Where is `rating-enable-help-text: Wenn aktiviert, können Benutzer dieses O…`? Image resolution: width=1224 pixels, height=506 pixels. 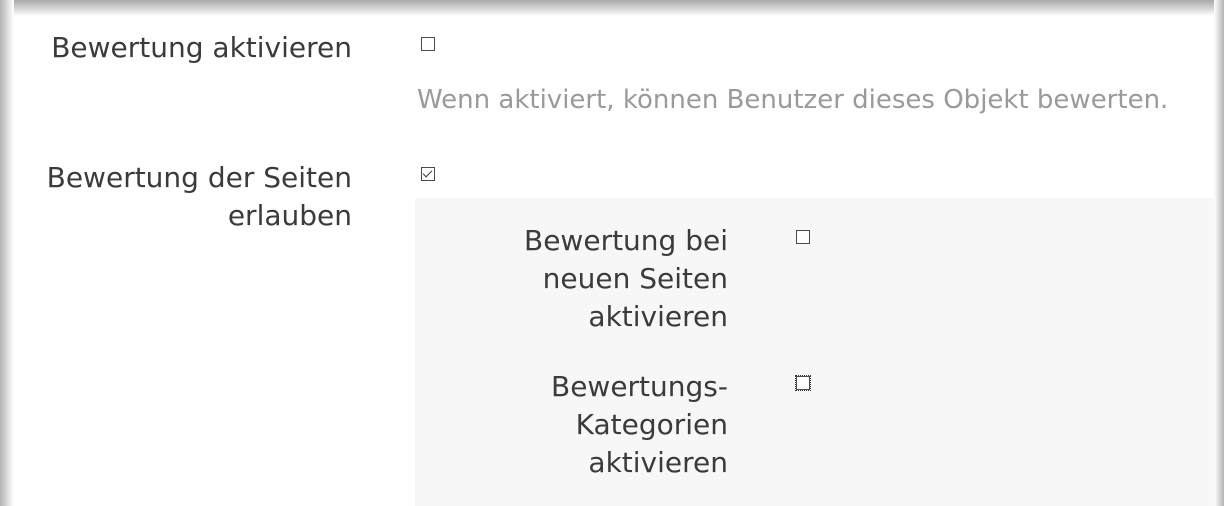
rating-enable-help-text: Wenn aktiviert, können Benutzer dieses O… is located at coordinates (793, 100).